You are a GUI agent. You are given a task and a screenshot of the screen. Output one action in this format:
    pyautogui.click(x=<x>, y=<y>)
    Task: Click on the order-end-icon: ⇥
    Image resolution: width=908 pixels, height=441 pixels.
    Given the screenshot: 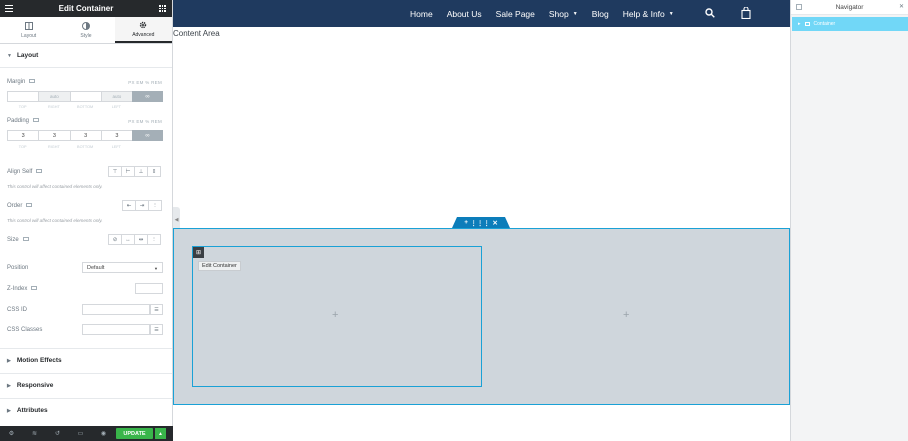 What is the action you would take?
    pyautogui.click(x=142, y=205)
    